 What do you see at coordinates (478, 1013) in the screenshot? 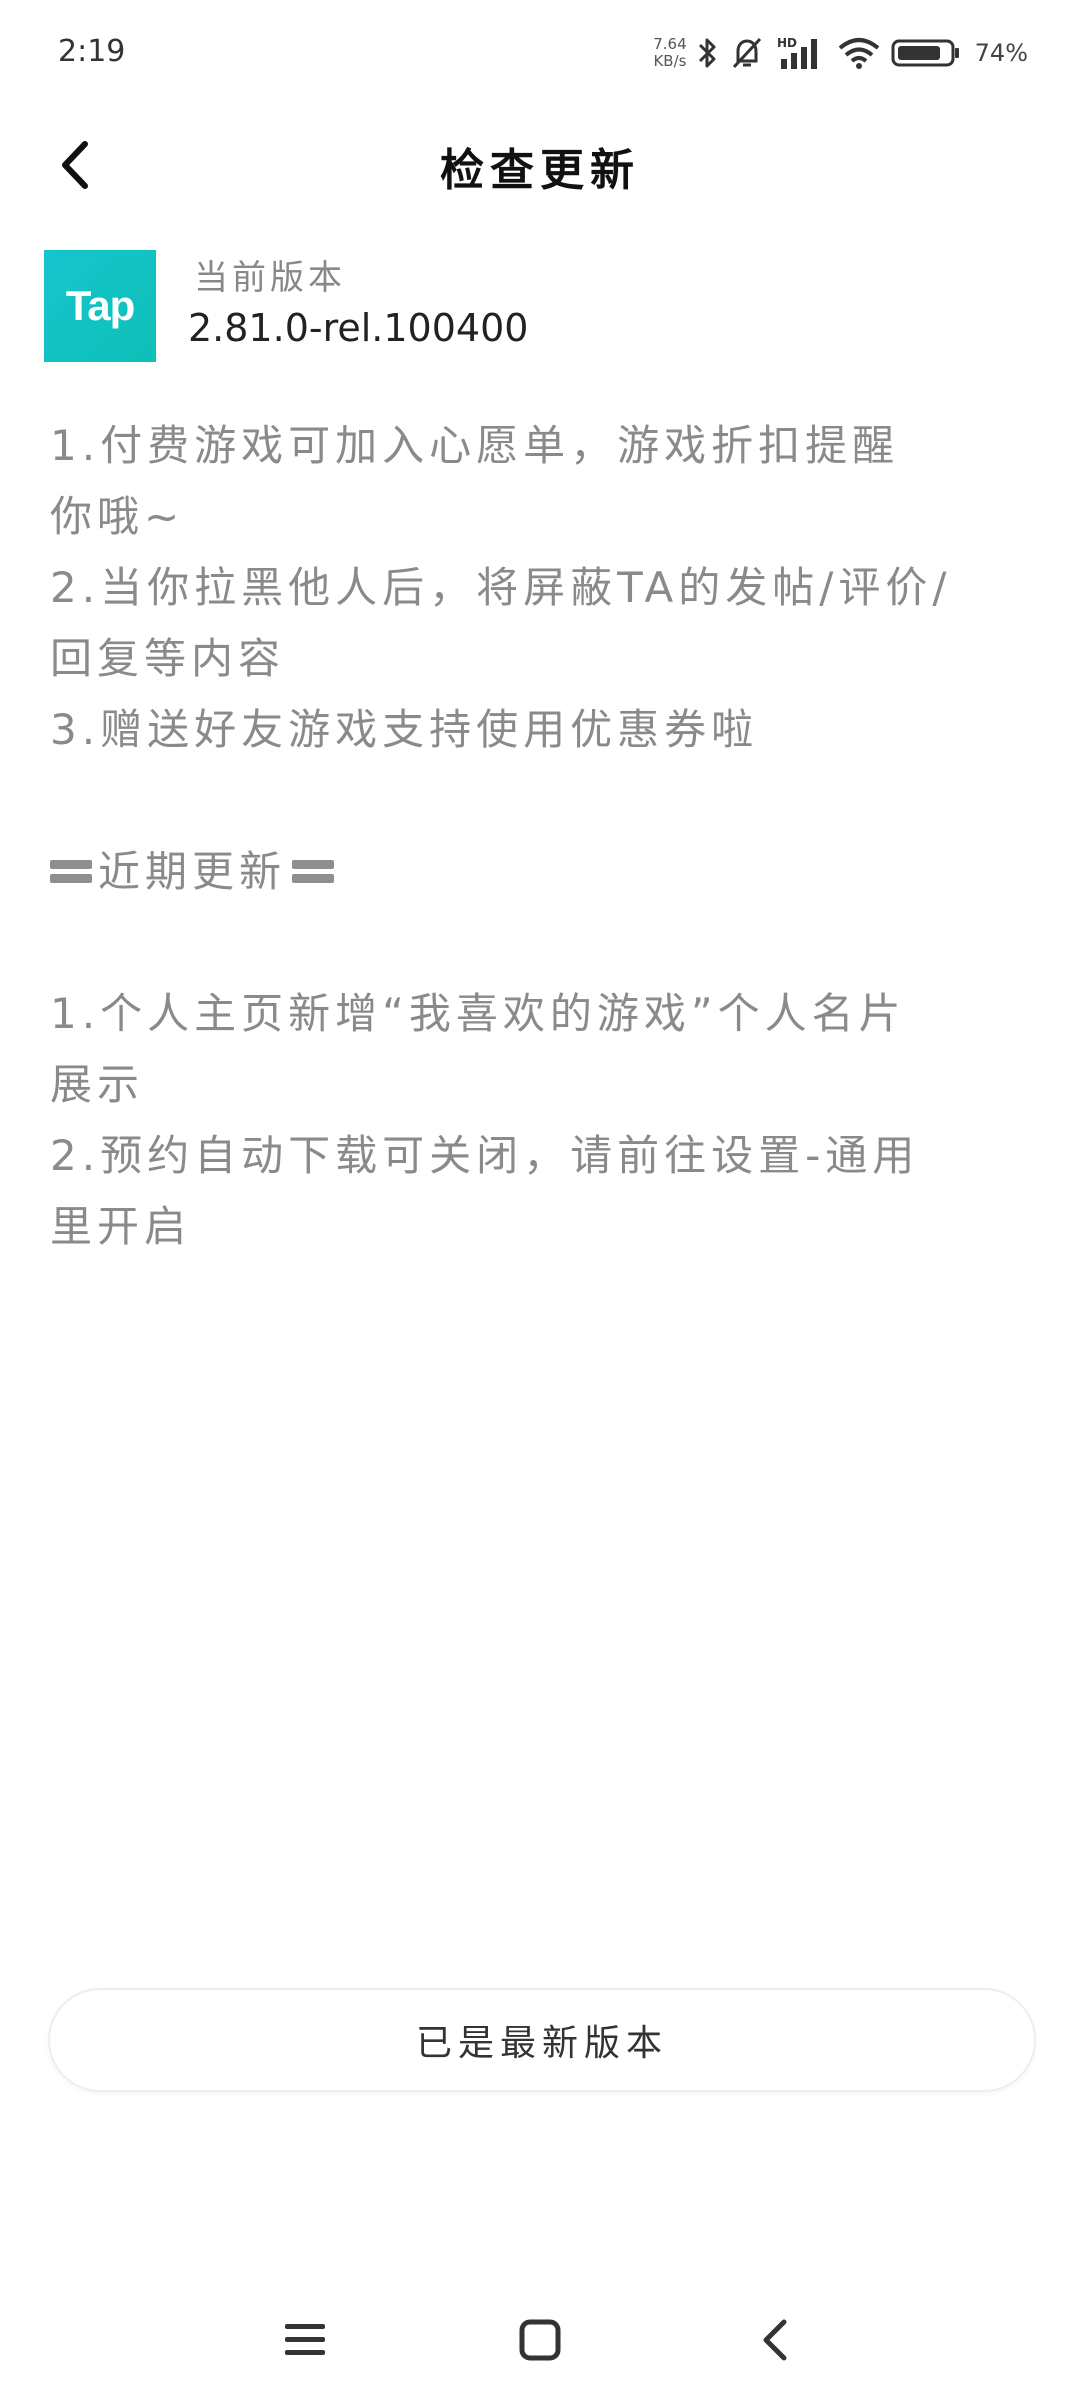
I see `note-line: 1.个人主页新增“我喜欢的游戏”个人名片` at bounding box center [478, 1013].